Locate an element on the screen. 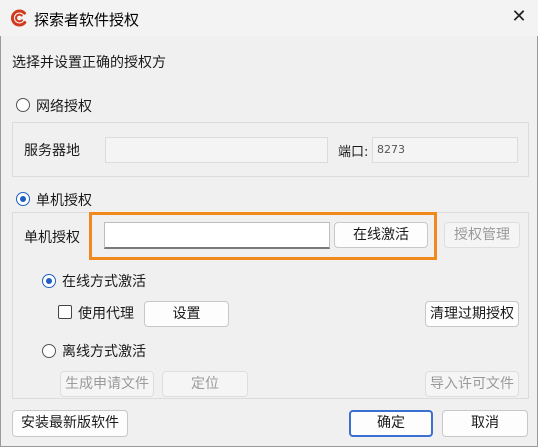 This screenshot has width=538, height=447. generate-request-button: 生成申请文件 is located at coordinates (107, 384).